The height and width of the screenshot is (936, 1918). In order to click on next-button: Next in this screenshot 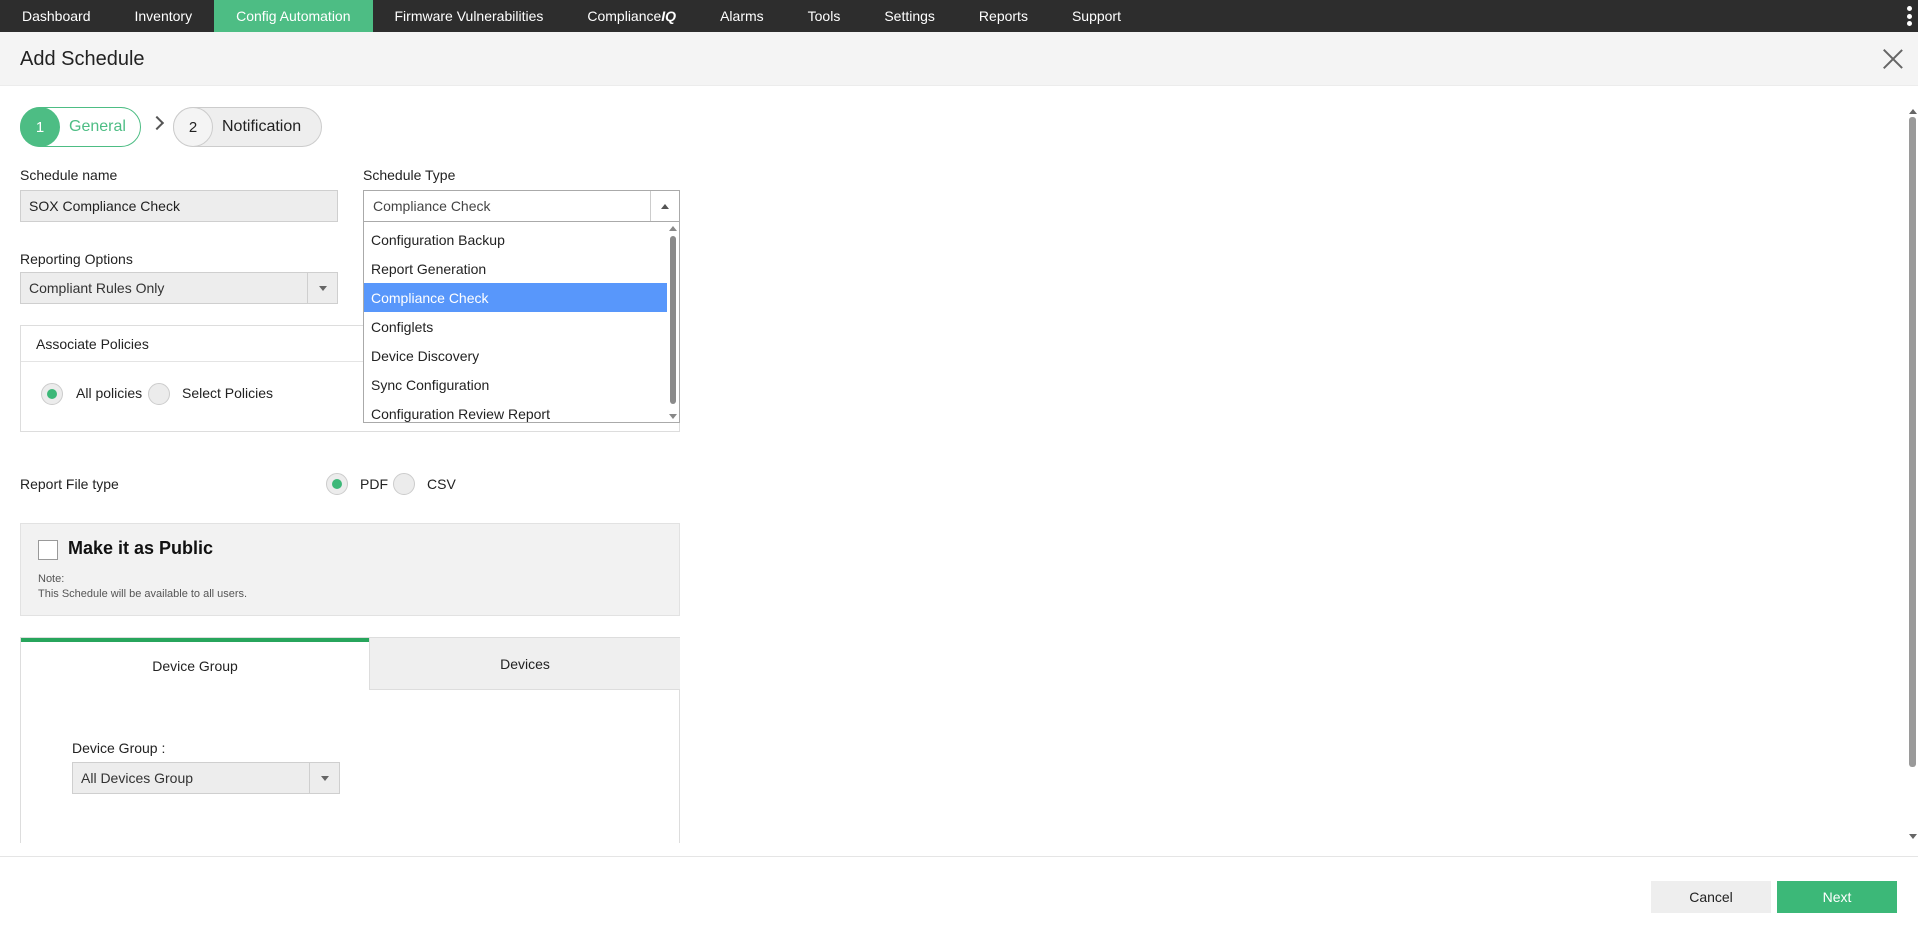, I will do `click(1837, 897)`.